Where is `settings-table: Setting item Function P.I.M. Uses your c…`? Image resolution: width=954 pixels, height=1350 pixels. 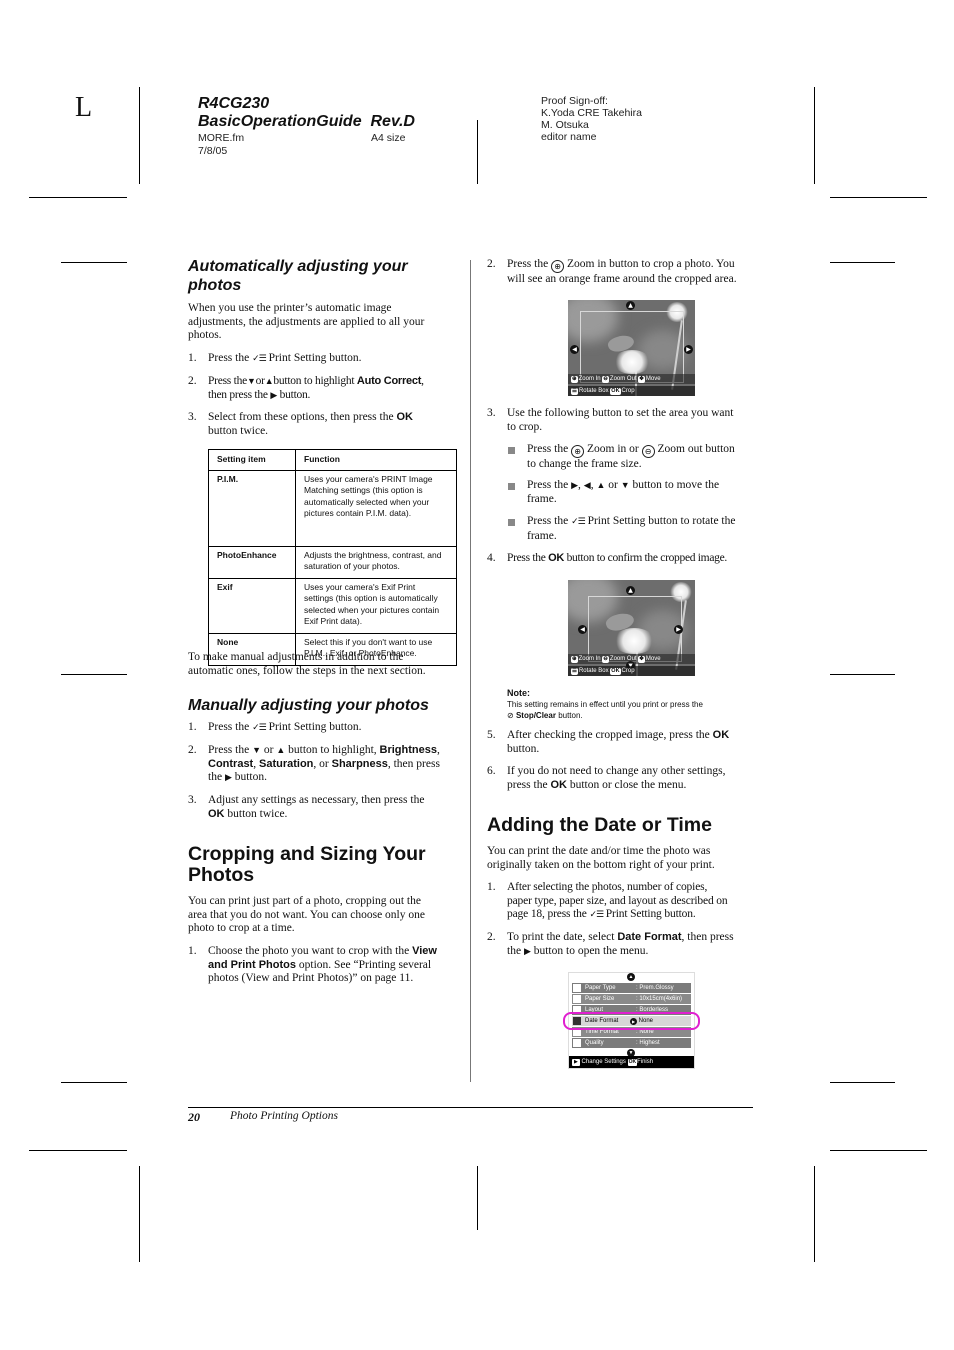
settings-table: Setting item Function P.I.M. Uses your c… is located at coordinates (332, 557).